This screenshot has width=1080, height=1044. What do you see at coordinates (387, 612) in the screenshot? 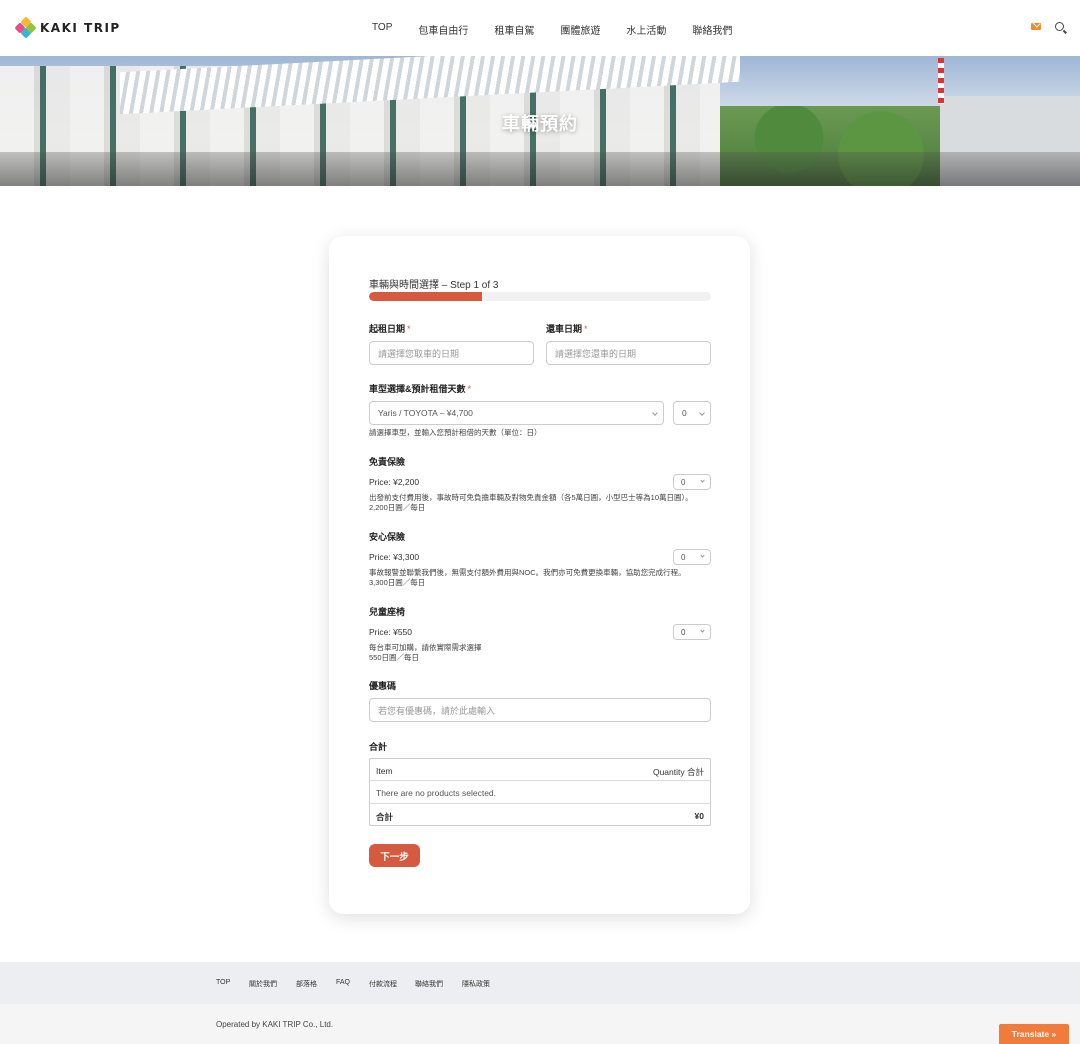
I see `child-seat-title: 兒童座椅` at bounding box center [387, 612].